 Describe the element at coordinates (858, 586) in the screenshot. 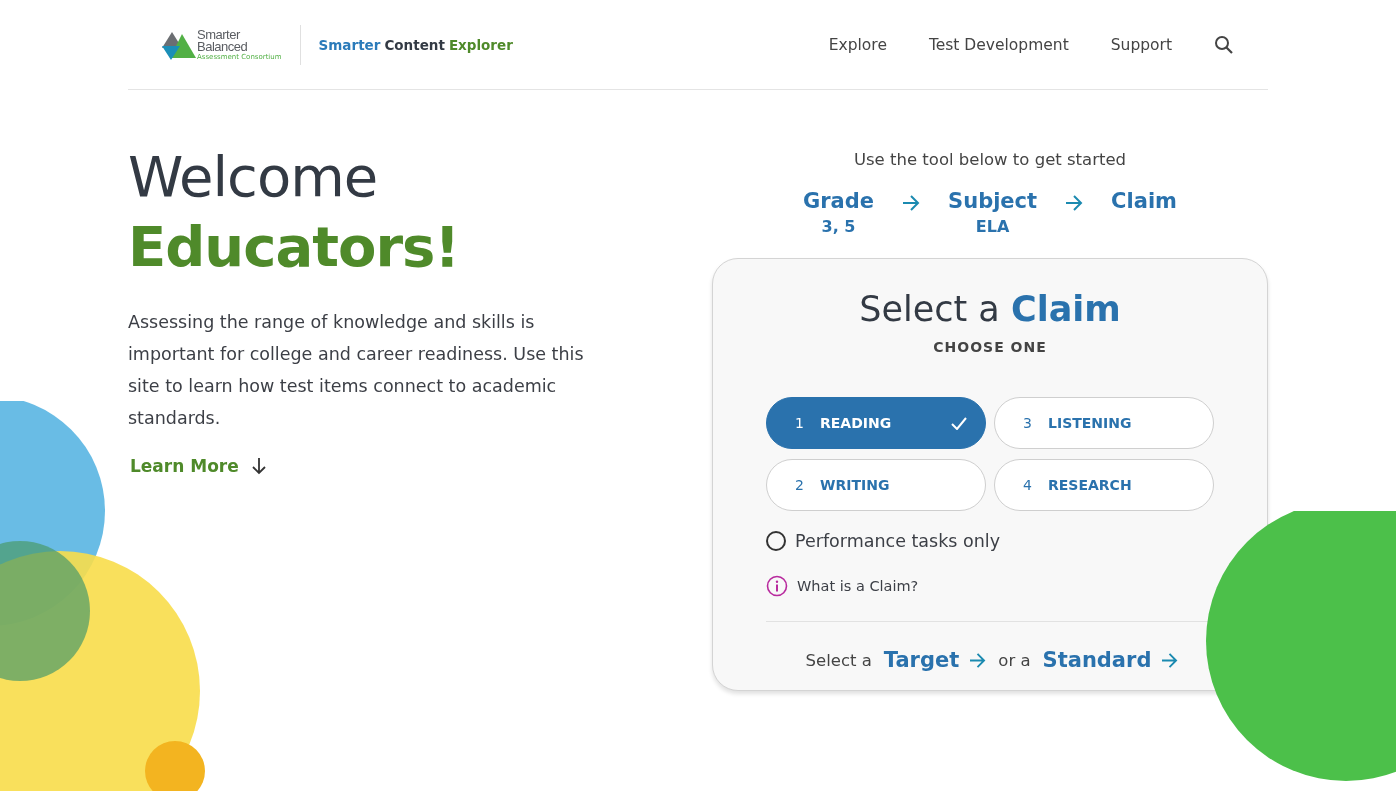

I see `help-link: What is a Claim?` at that location.